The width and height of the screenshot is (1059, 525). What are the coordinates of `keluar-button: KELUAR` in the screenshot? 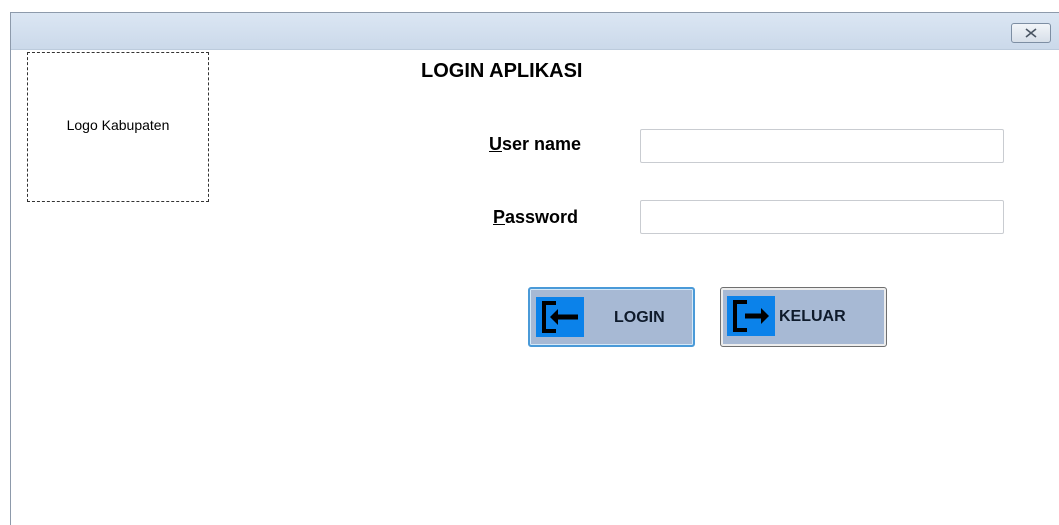 It's located at (803, 317).